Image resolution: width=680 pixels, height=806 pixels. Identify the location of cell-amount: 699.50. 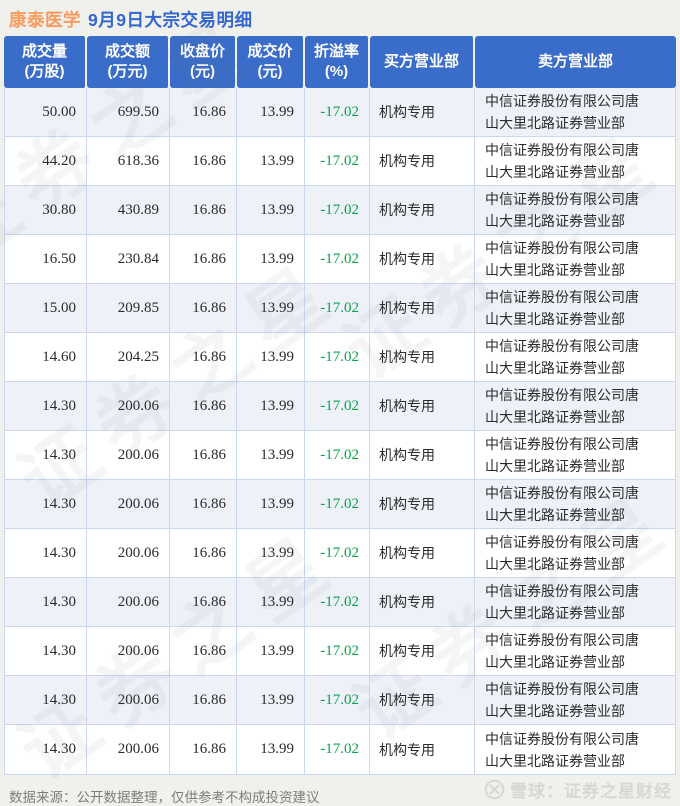
(128, 112).